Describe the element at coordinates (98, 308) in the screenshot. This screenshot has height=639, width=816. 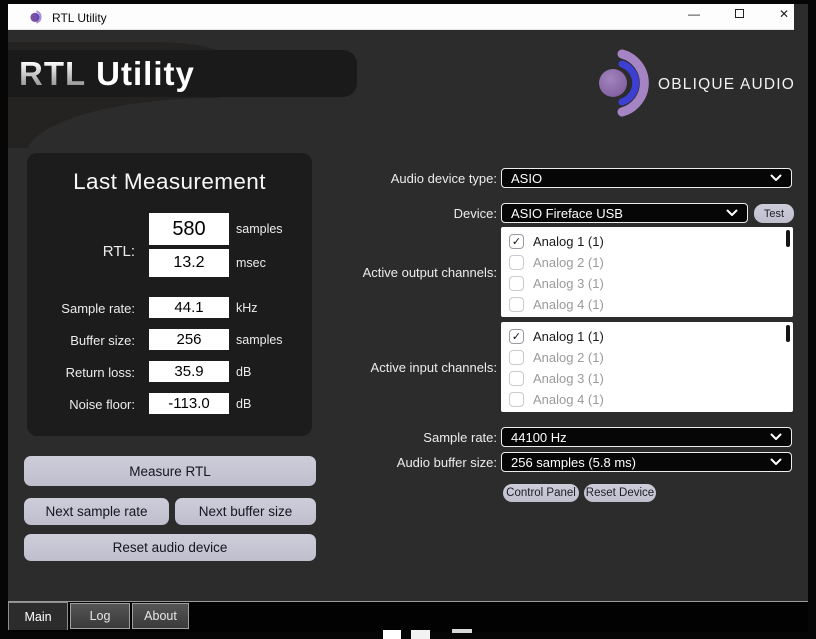
I see `sample-rate-label: Sample rate:` at that location.